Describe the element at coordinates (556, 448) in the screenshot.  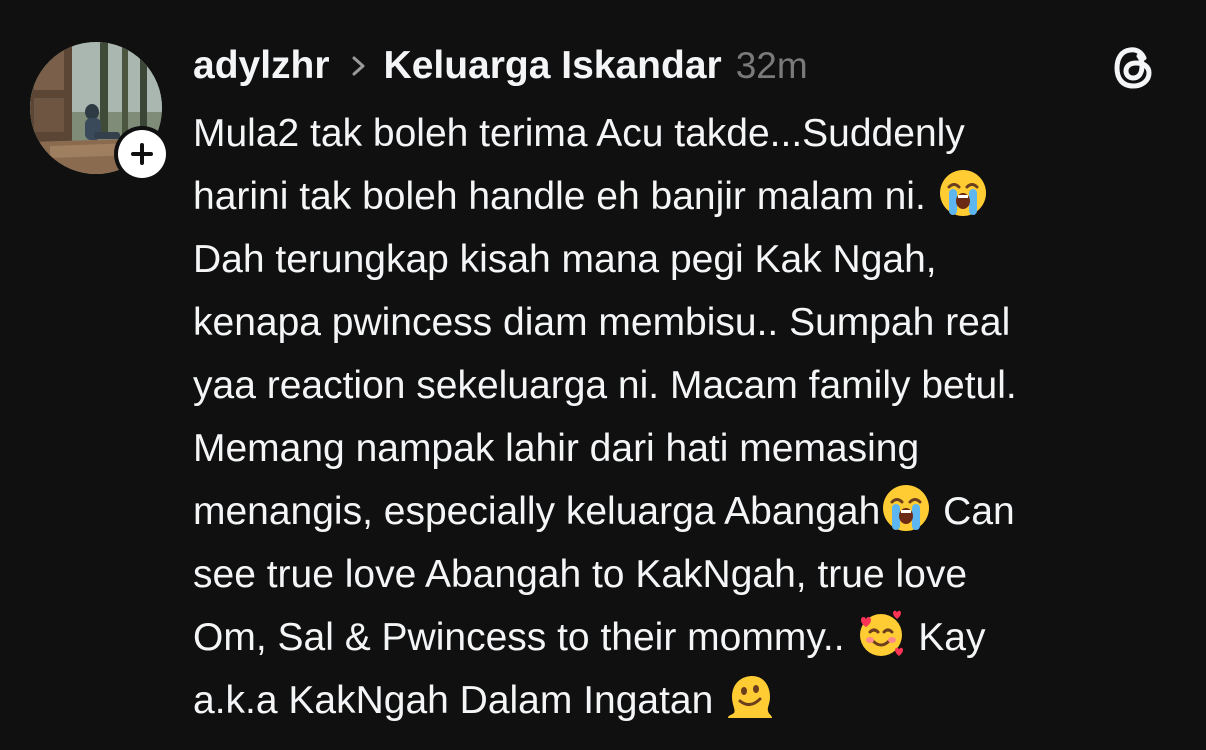
I see `post-text: Memang nampak lahir dari hati memasing` at that location.